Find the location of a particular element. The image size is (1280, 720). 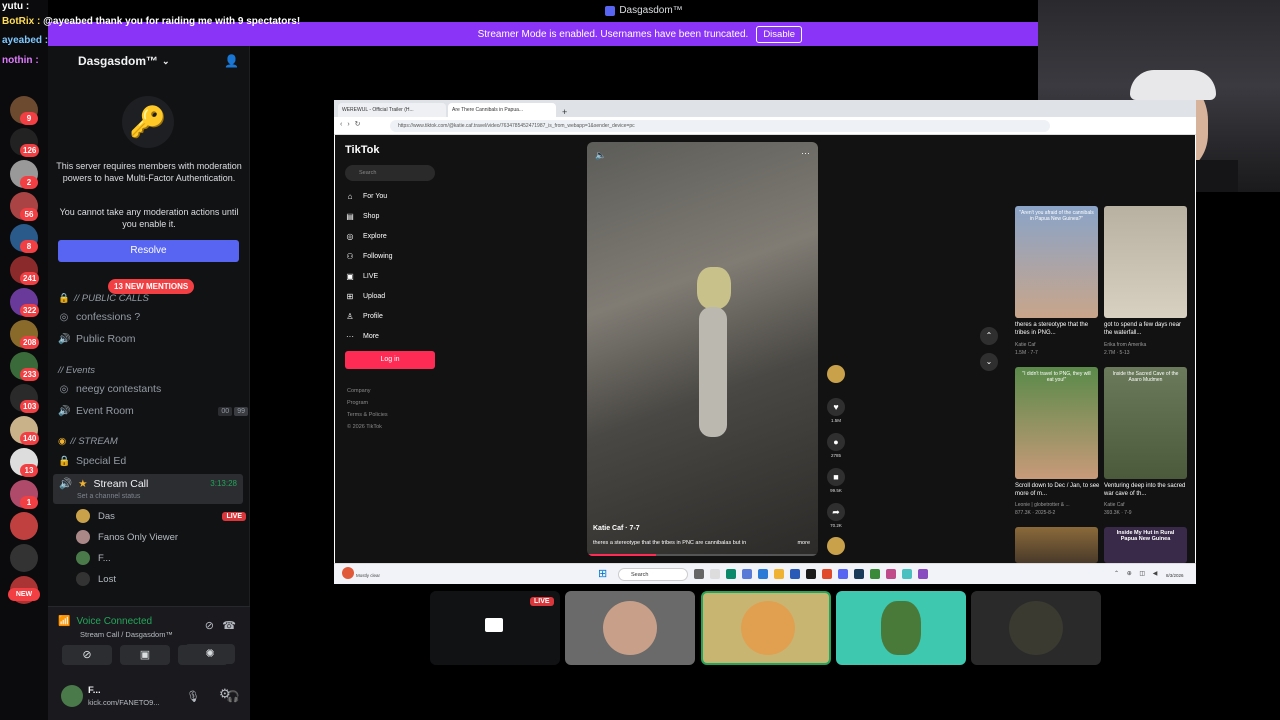

user-avatar is located at coordinates (72, 696).